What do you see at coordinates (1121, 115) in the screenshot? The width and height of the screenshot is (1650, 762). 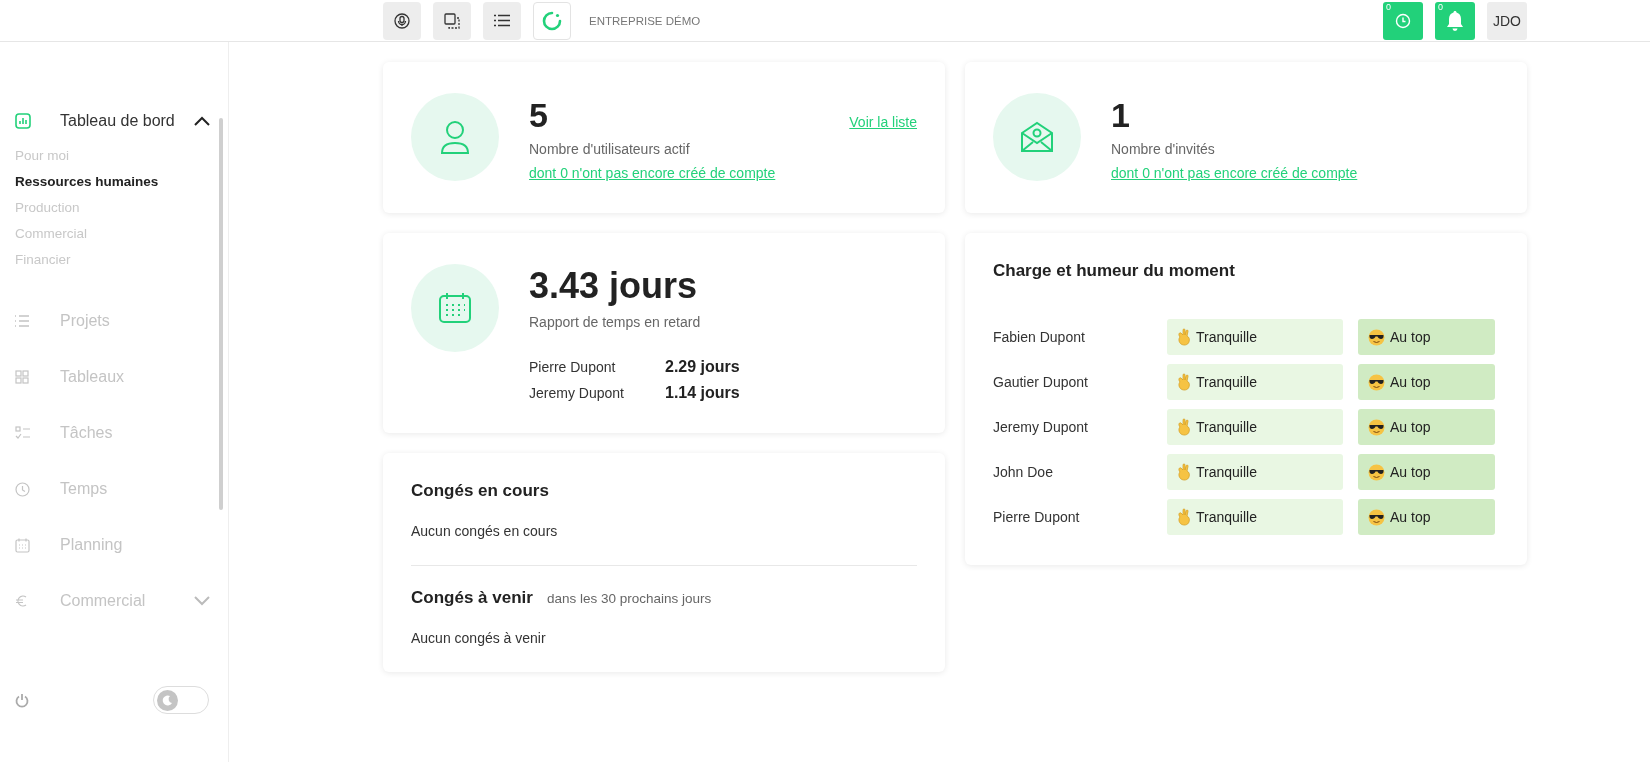 I see `invite-count: 1` at bounding box center [1121, 115].